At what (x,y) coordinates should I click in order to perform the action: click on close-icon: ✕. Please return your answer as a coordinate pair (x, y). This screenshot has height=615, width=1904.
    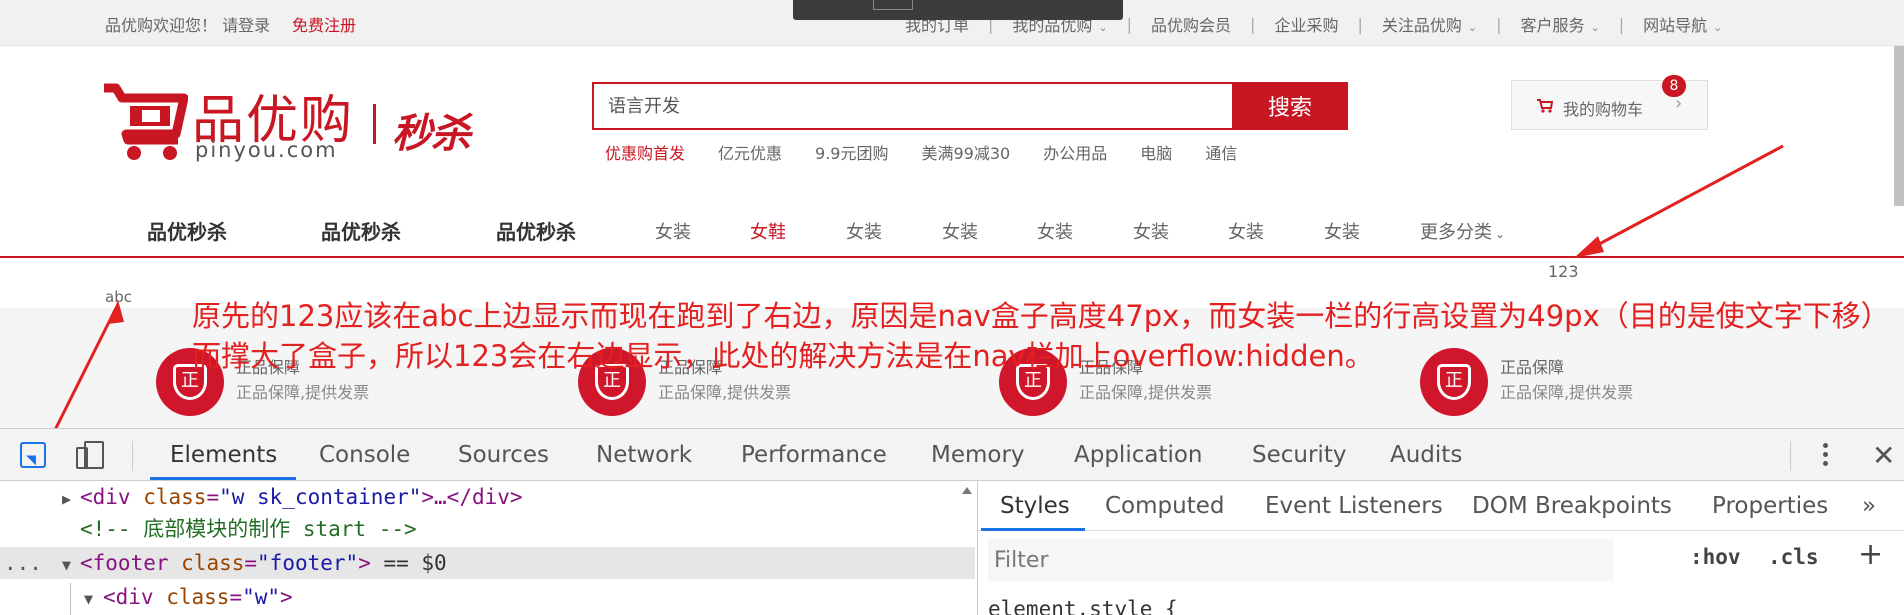
    Looking at the image, I should click on (1883, 455).